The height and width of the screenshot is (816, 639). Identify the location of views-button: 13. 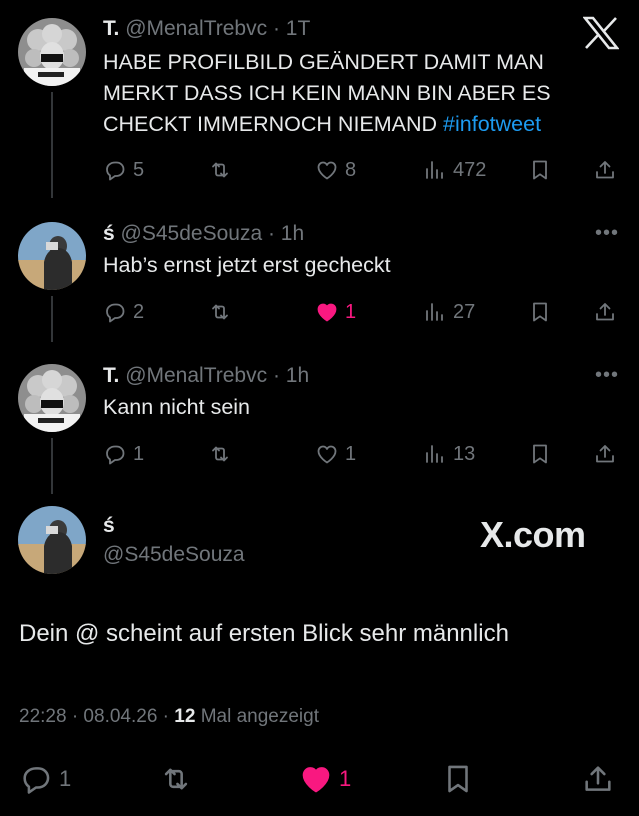
(449, 454).